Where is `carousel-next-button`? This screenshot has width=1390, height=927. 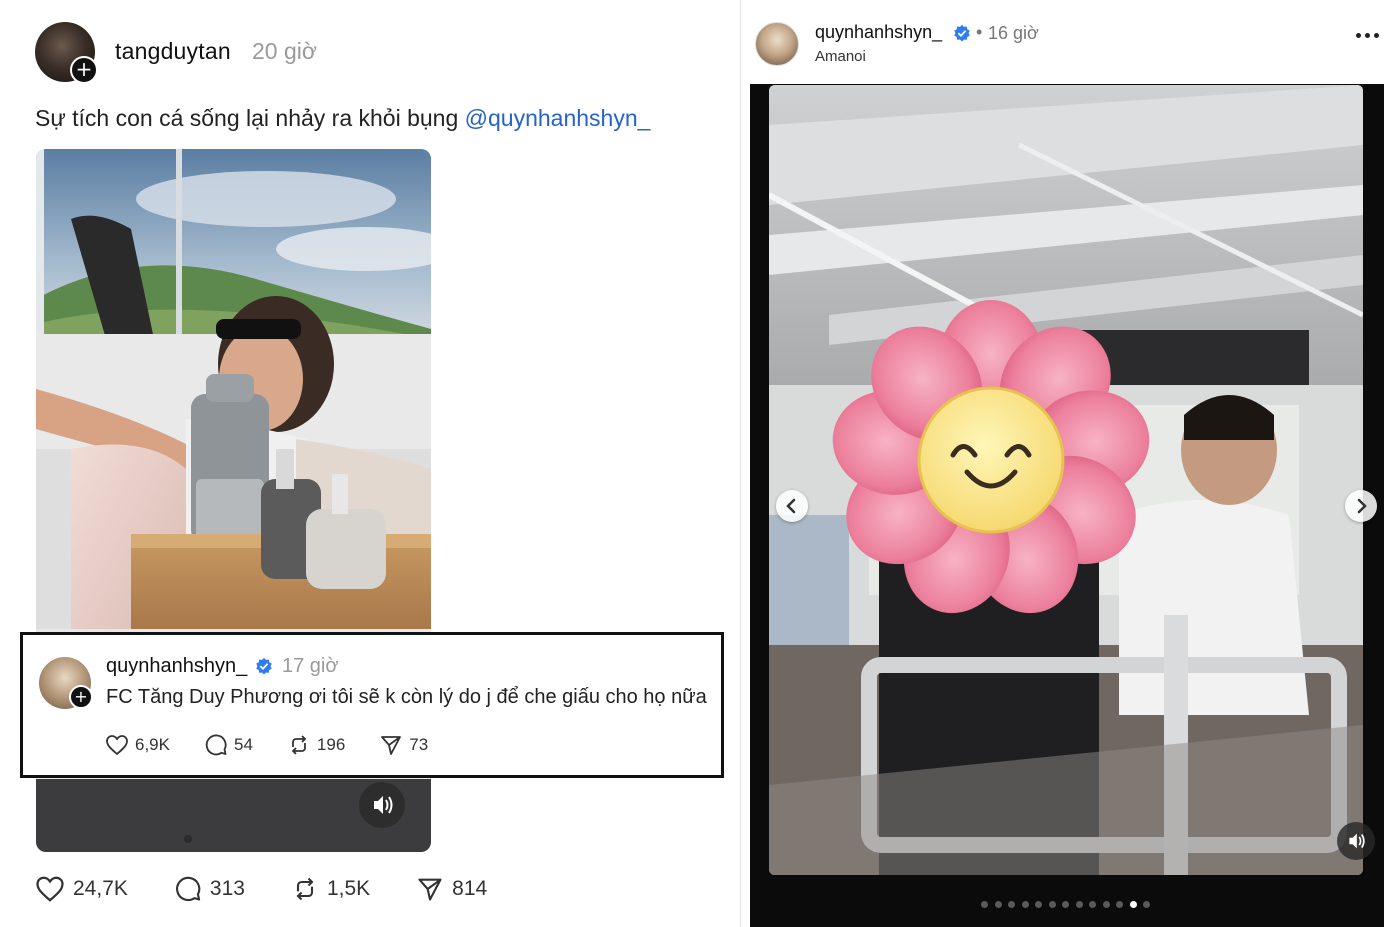 carousel-next-button is located at coordinates (1361, 506).